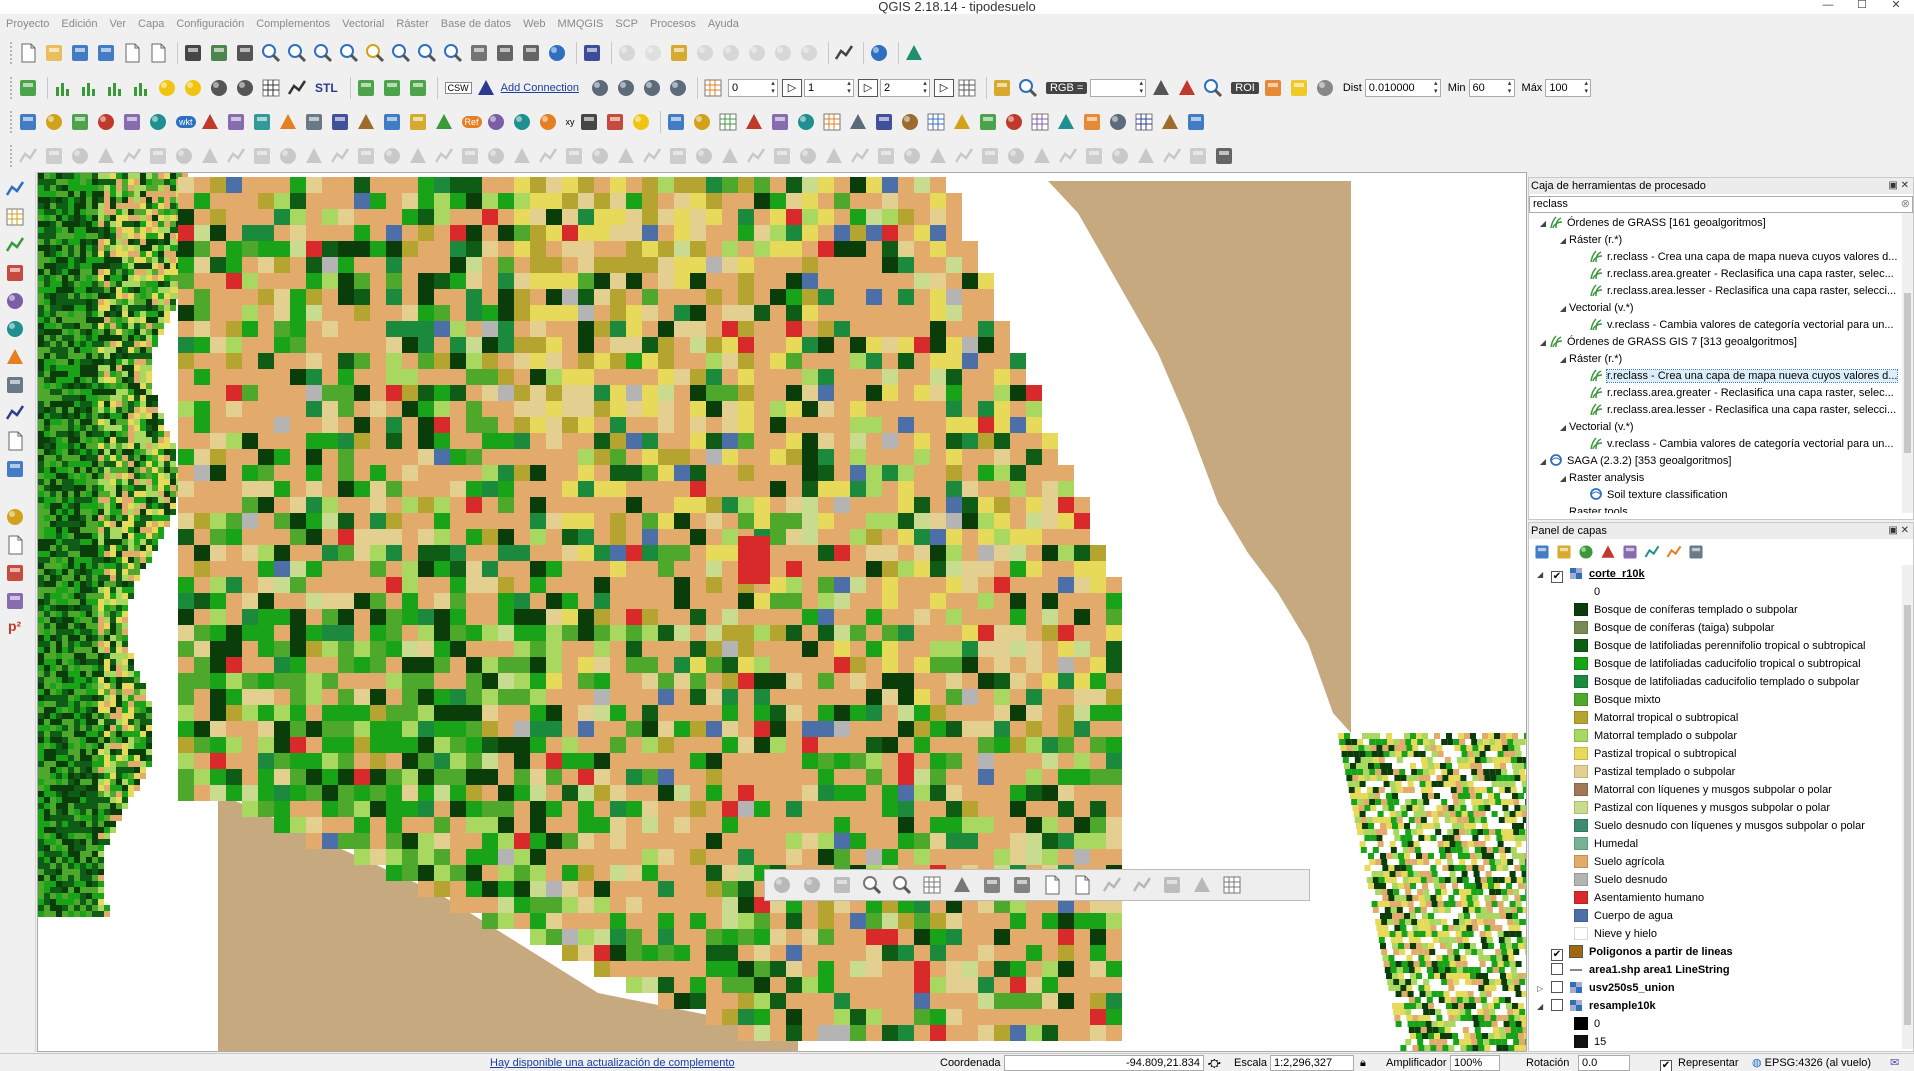 This screenshot has width=1914, height=1071. Describe the element at coordinates (858, 122) in the screenshot. I see `measure-line-icon` at that location.